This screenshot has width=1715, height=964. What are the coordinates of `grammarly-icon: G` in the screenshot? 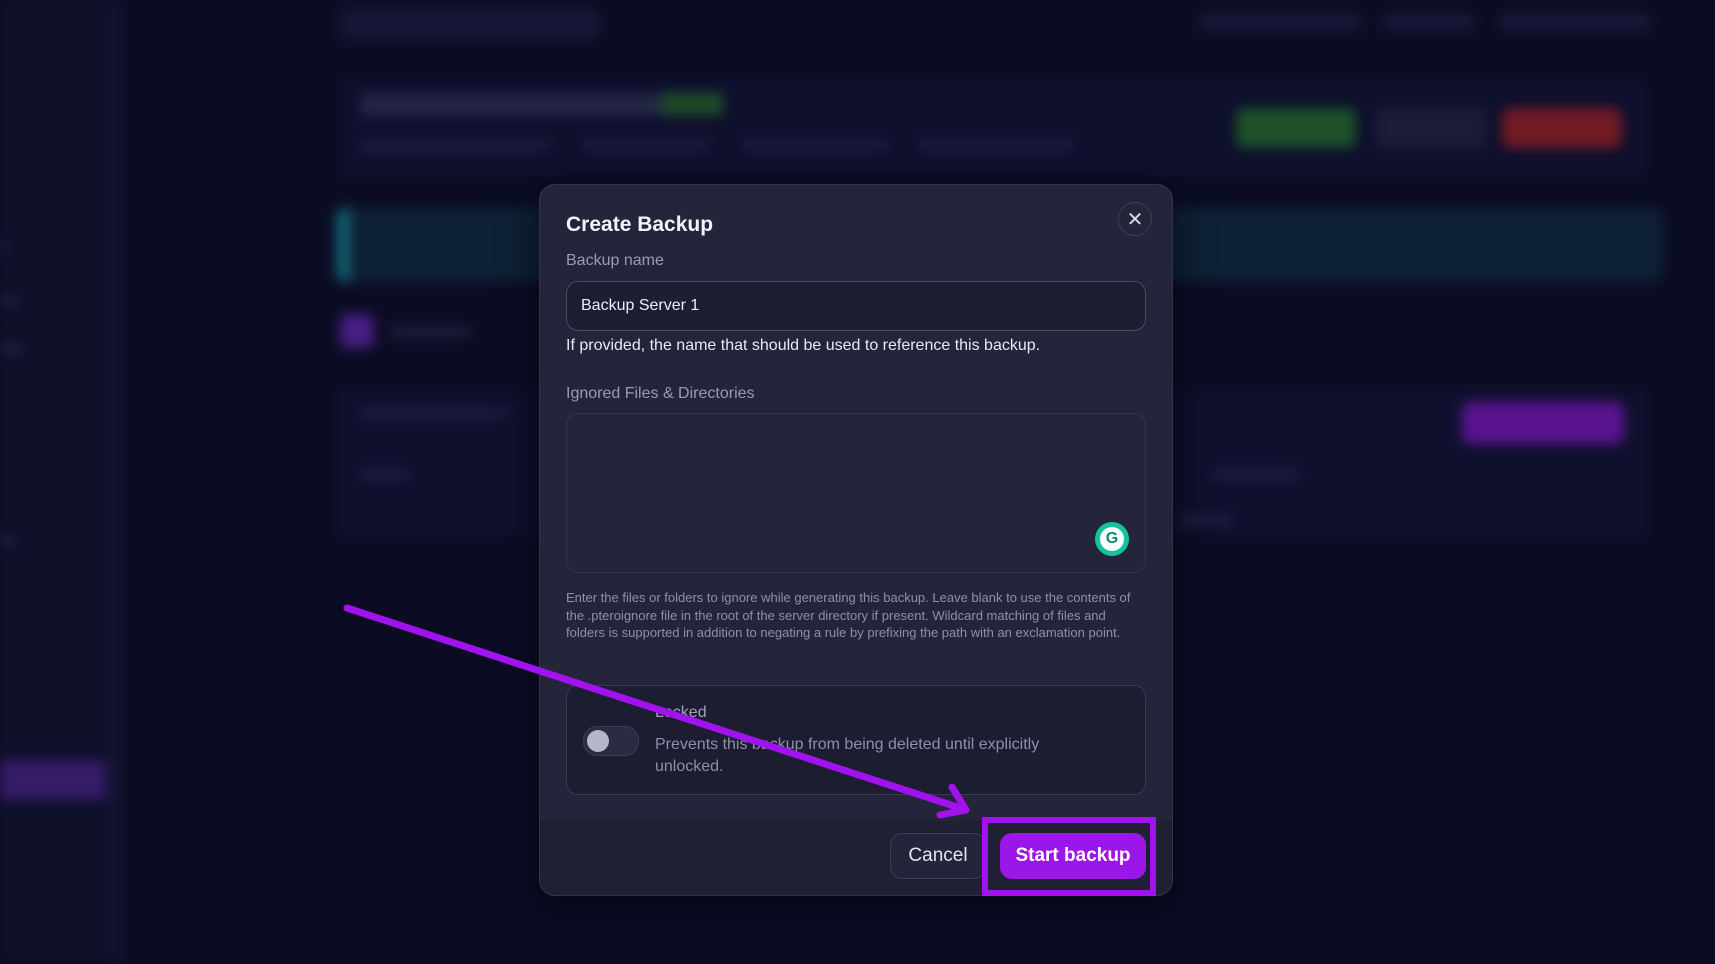 It's located at (1112, 539).